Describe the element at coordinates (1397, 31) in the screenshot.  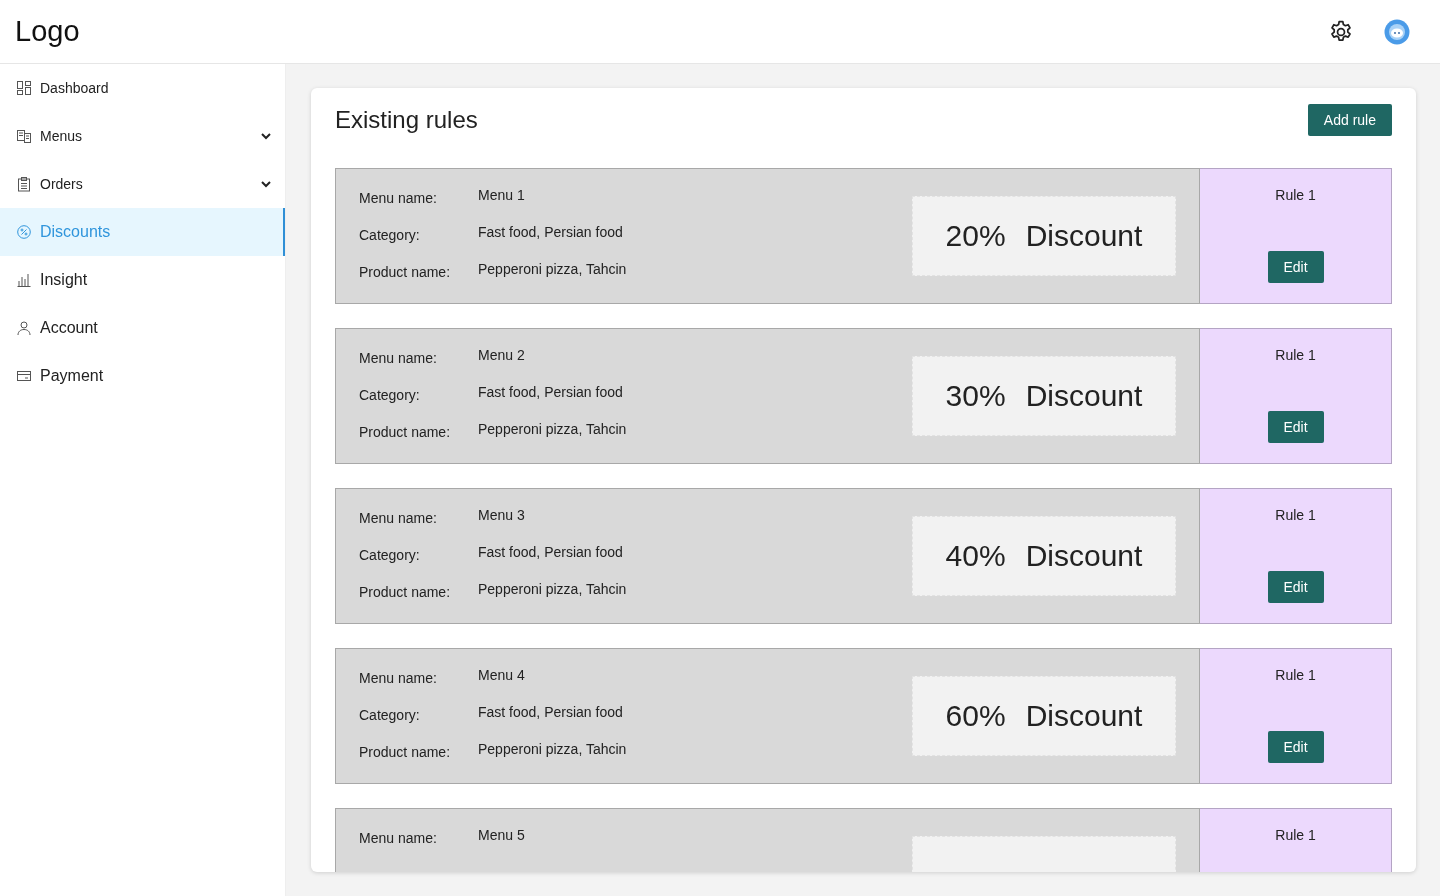
I see `avatar-icon` at that location.